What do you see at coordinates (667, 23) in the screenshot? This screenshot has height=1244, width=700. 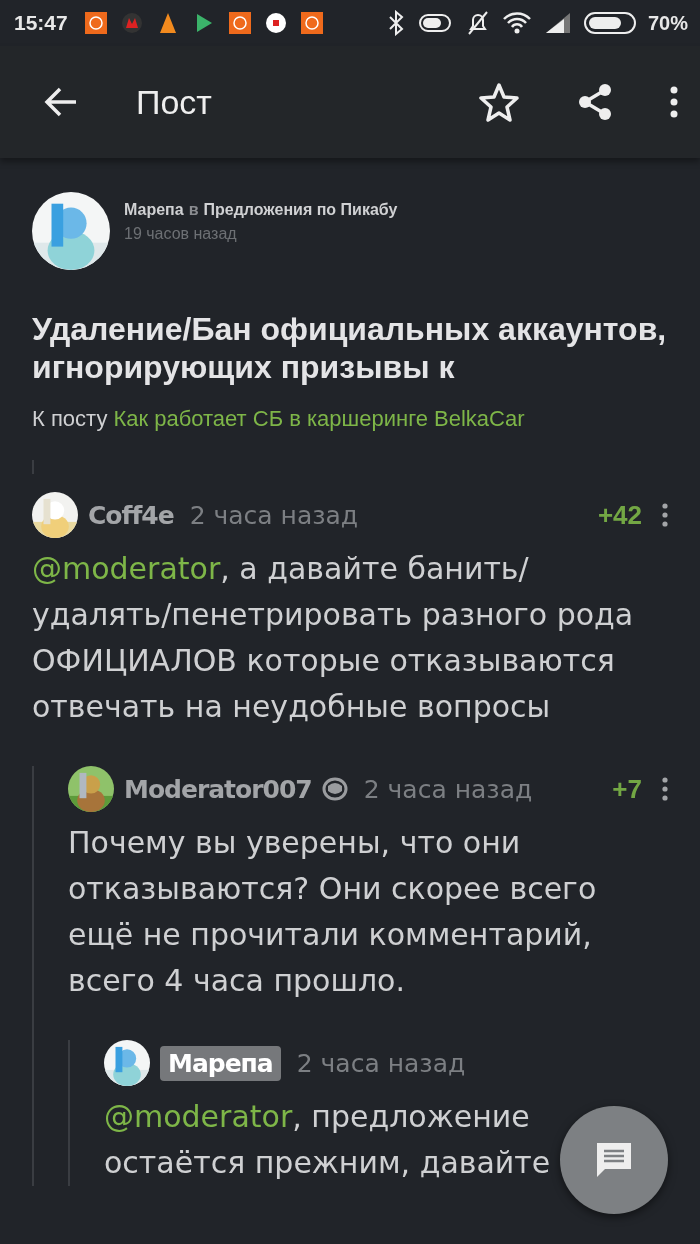 I see `battery-level: 70%` at bounding box center [667, 23].